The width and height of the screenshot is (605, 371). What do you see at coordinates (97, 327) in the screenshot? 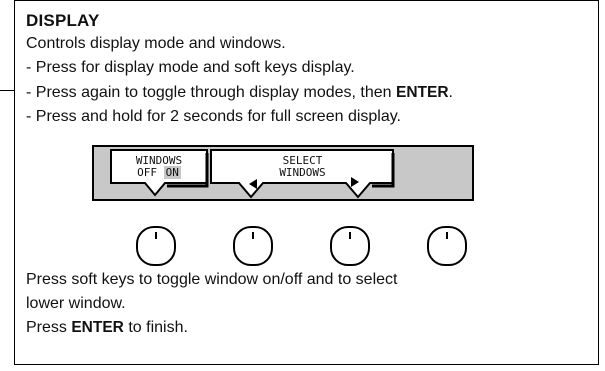
I see `footer-enter-keyword: ENTER` at bounding box center [97, 327].